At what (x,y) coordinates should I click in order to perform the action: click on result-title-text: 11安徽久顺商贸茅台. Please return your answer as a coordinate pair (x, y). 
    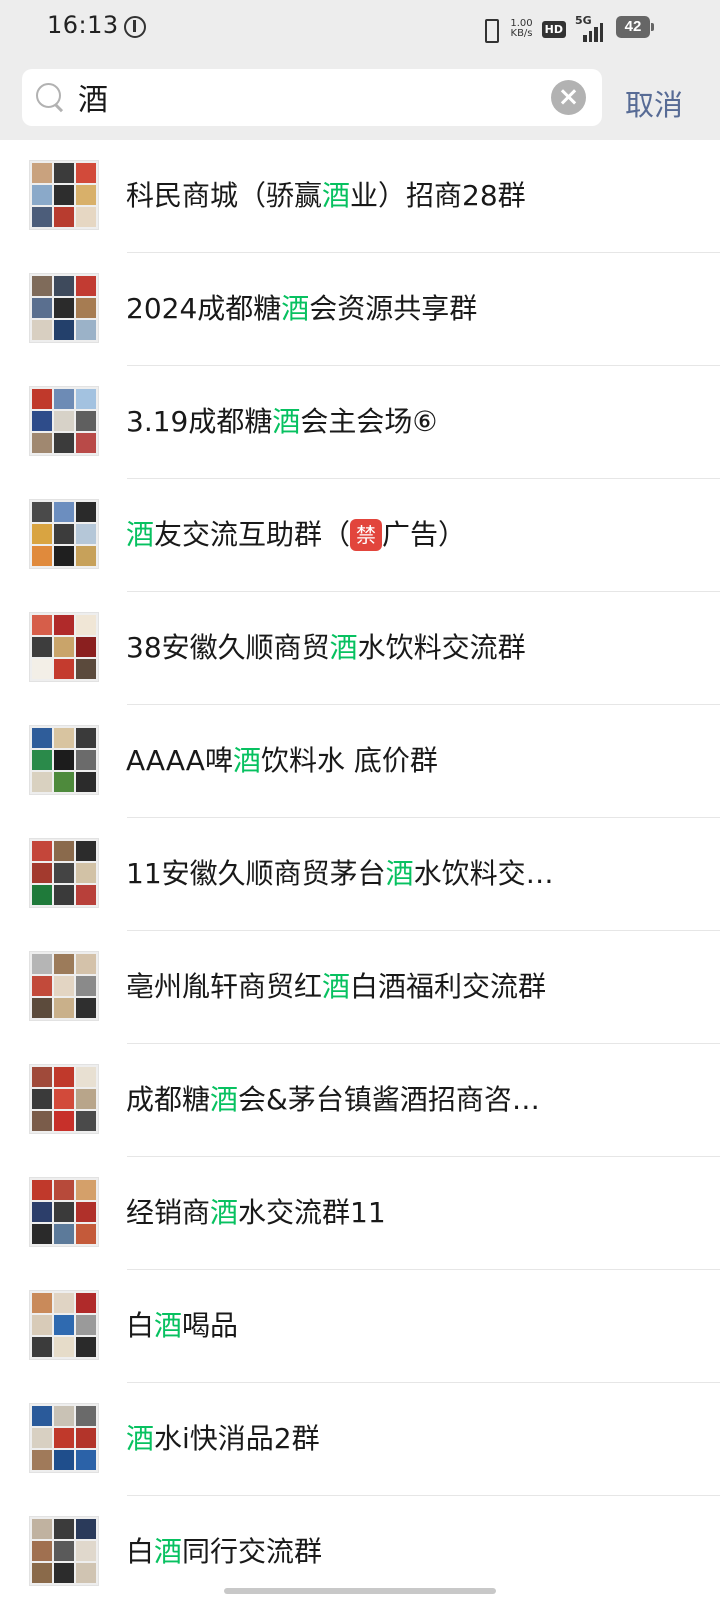
    Looking at the image, I should click on (256, 873).